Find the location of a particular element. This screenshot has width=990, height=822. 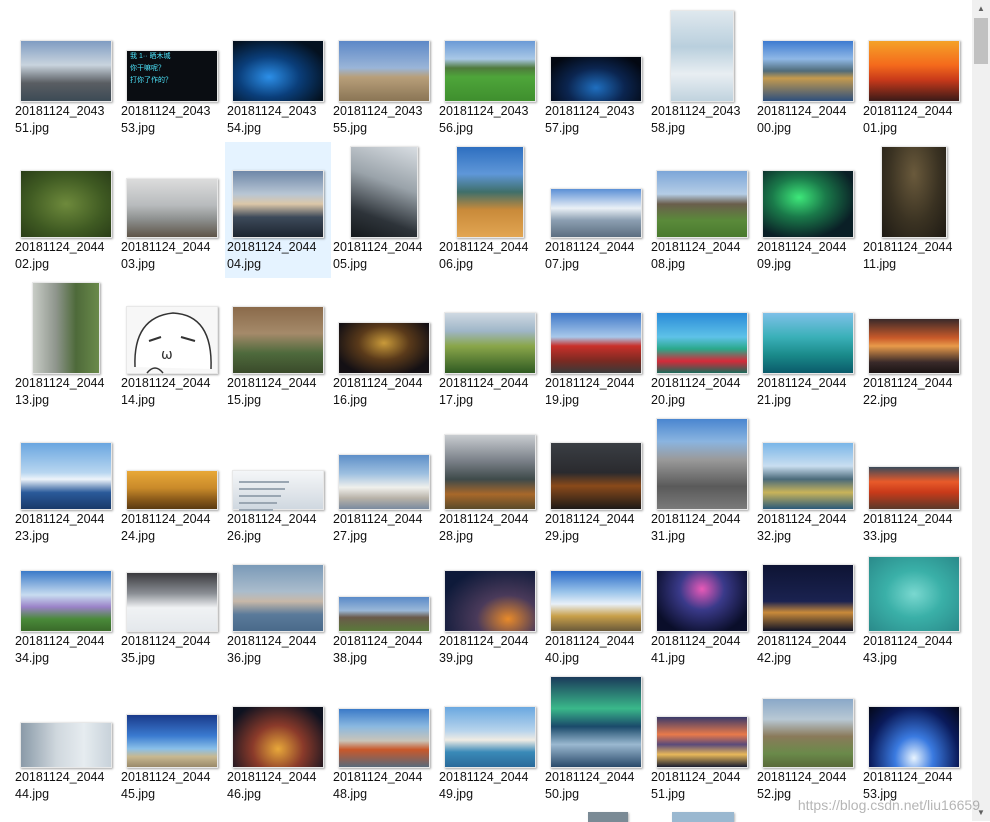

file-item: 20181124_2044 44.jpg is located at coordinates (66, 740).